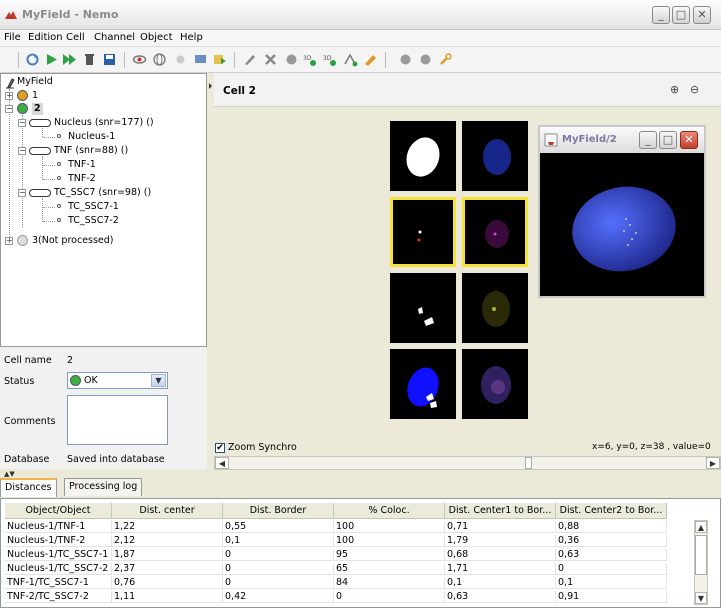 This screenshot has height=608, width=721. Describe the element at coordinates (350, 59) in the screenshot. I see `tree-icon` at that location.